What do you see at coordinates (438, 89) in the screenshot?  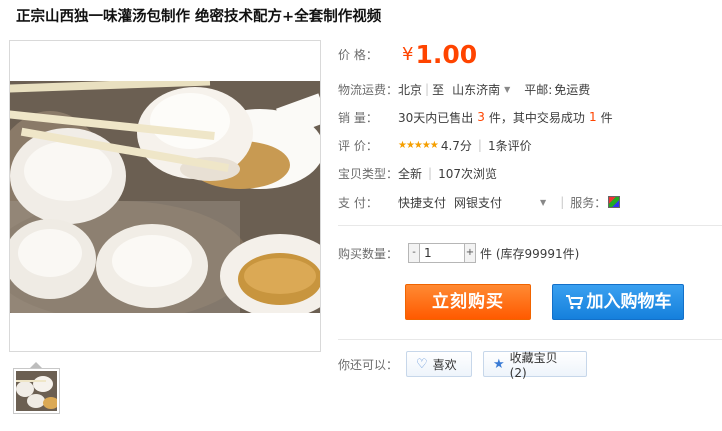 I see `ship-to-prefix: 至` at bounding box center [438, 89].